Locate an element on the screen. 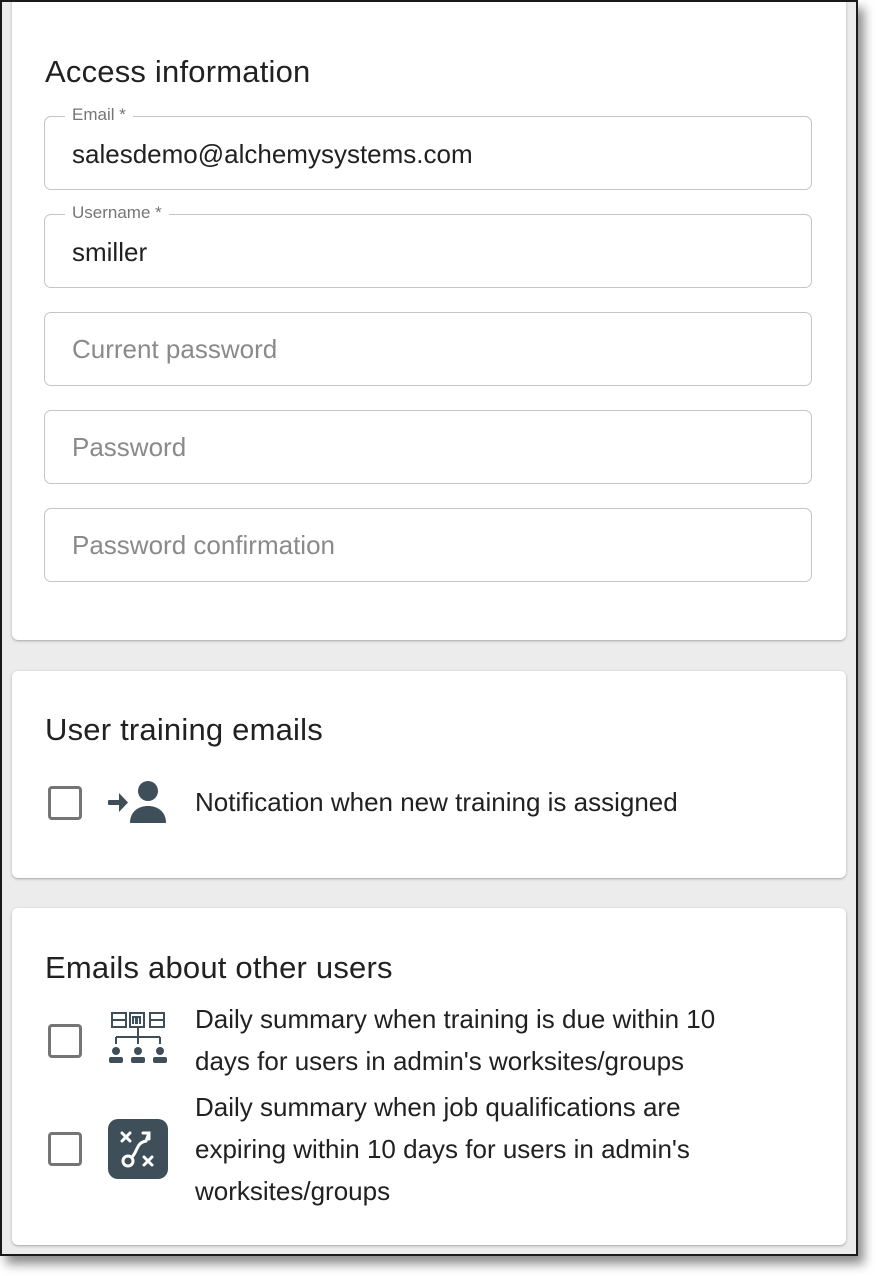  email-label: Email * is located at coordinates (99, 115).